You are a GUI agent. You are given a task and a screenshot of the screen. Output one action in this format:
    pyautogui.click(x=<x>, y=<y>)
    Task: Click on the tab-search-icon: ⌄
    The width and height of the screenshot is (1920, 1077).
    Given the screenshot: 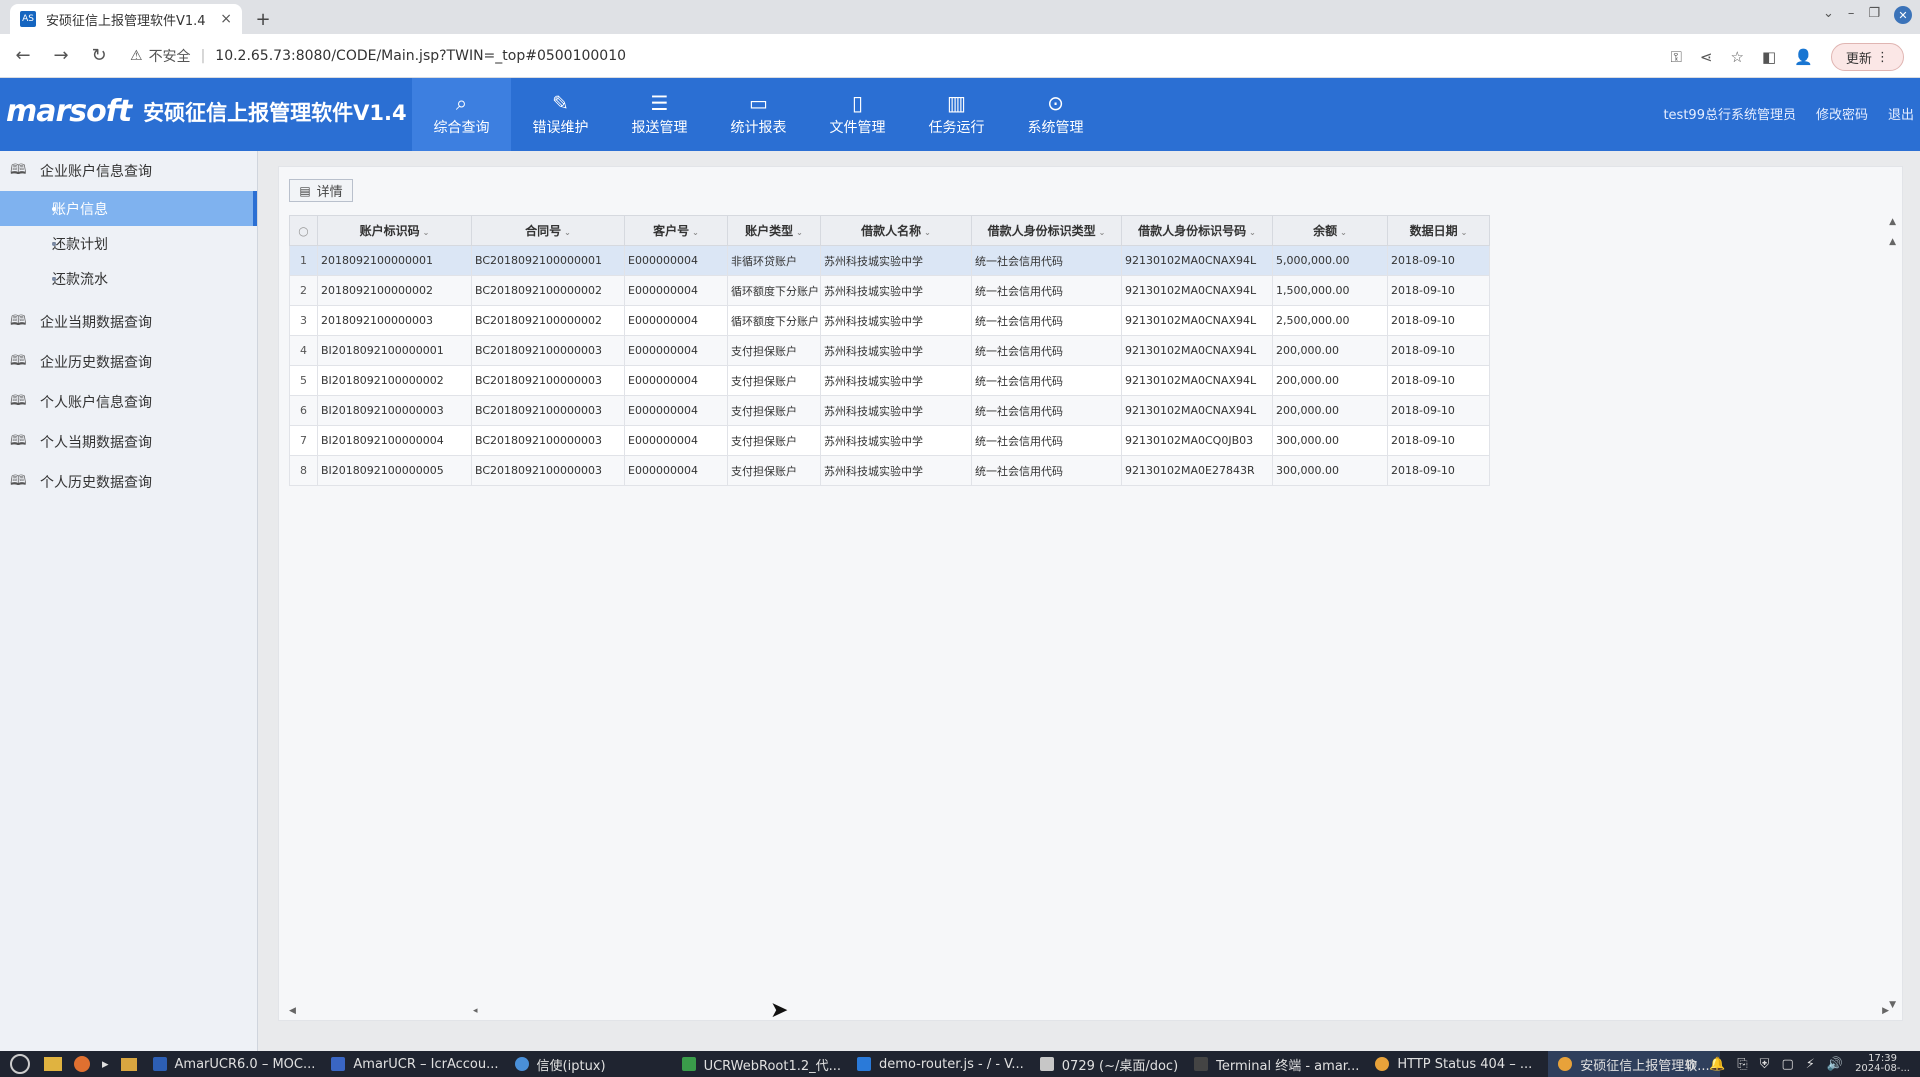 What is the action you would take?
    pyautogui.click(x=1828, y=15)
    